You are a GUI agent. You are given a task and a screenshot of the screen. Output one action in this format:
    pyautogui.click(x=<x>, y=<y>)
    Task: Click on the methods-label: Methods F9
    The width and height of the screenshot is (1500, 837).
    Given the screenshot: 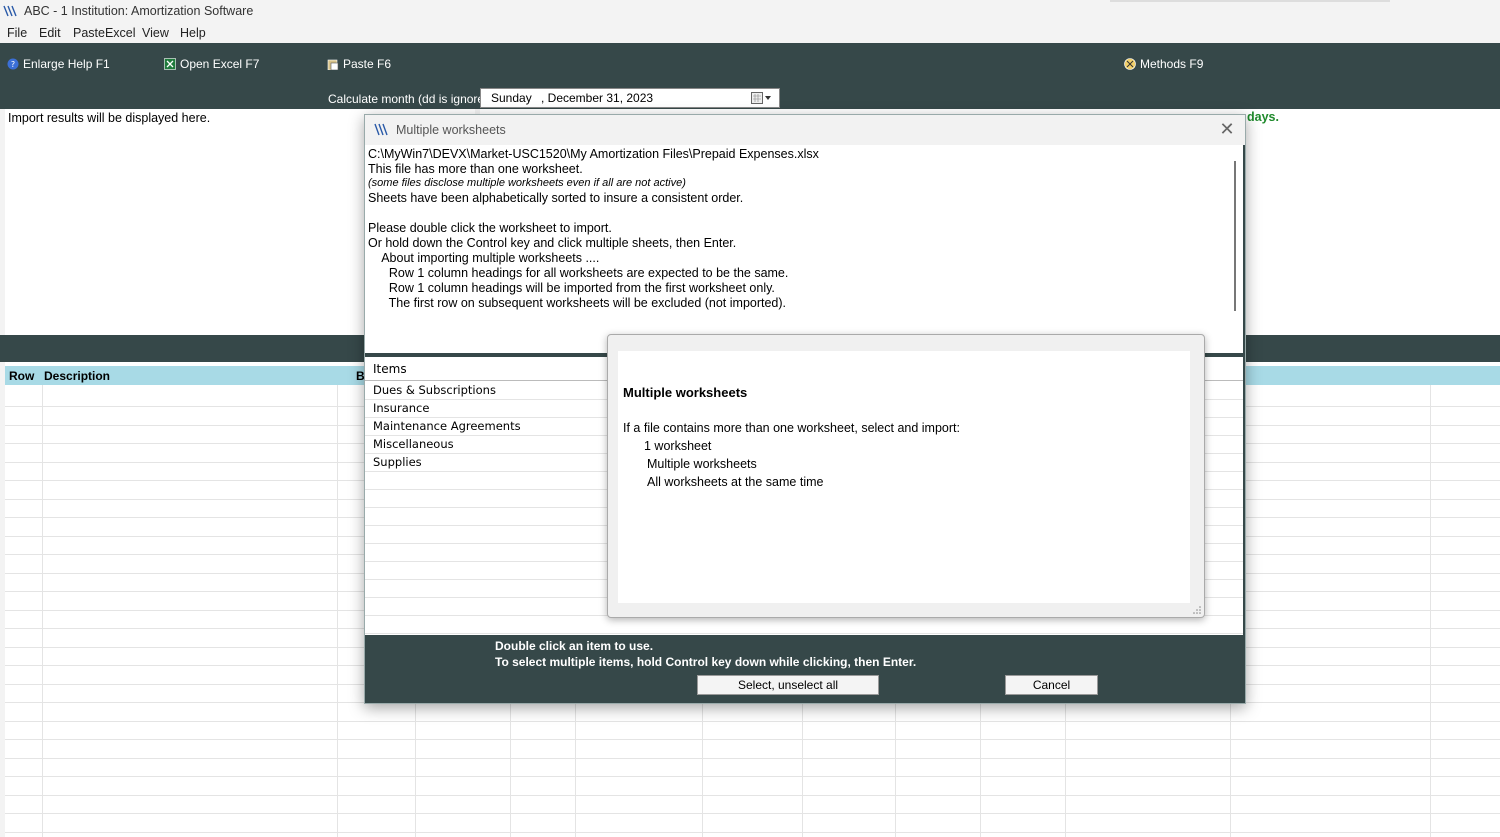 What is the action you would take?
    pyautogui.click(x=1172, y=64)
    